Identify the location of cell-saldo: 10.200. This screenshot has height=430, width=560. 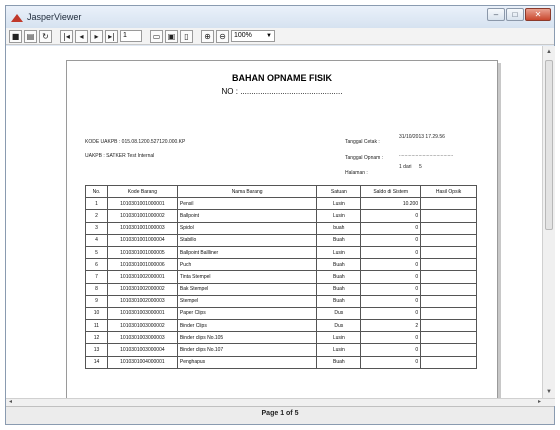
(391, 204).